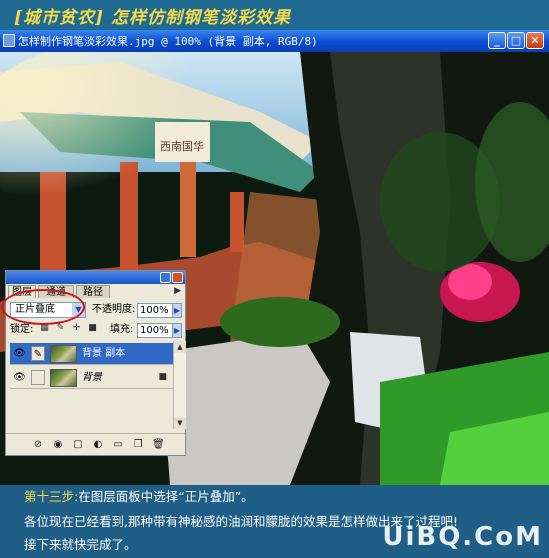 This screenshot has height=558, width=549. I want to click on fill-field: 100%, so click(155, 330).